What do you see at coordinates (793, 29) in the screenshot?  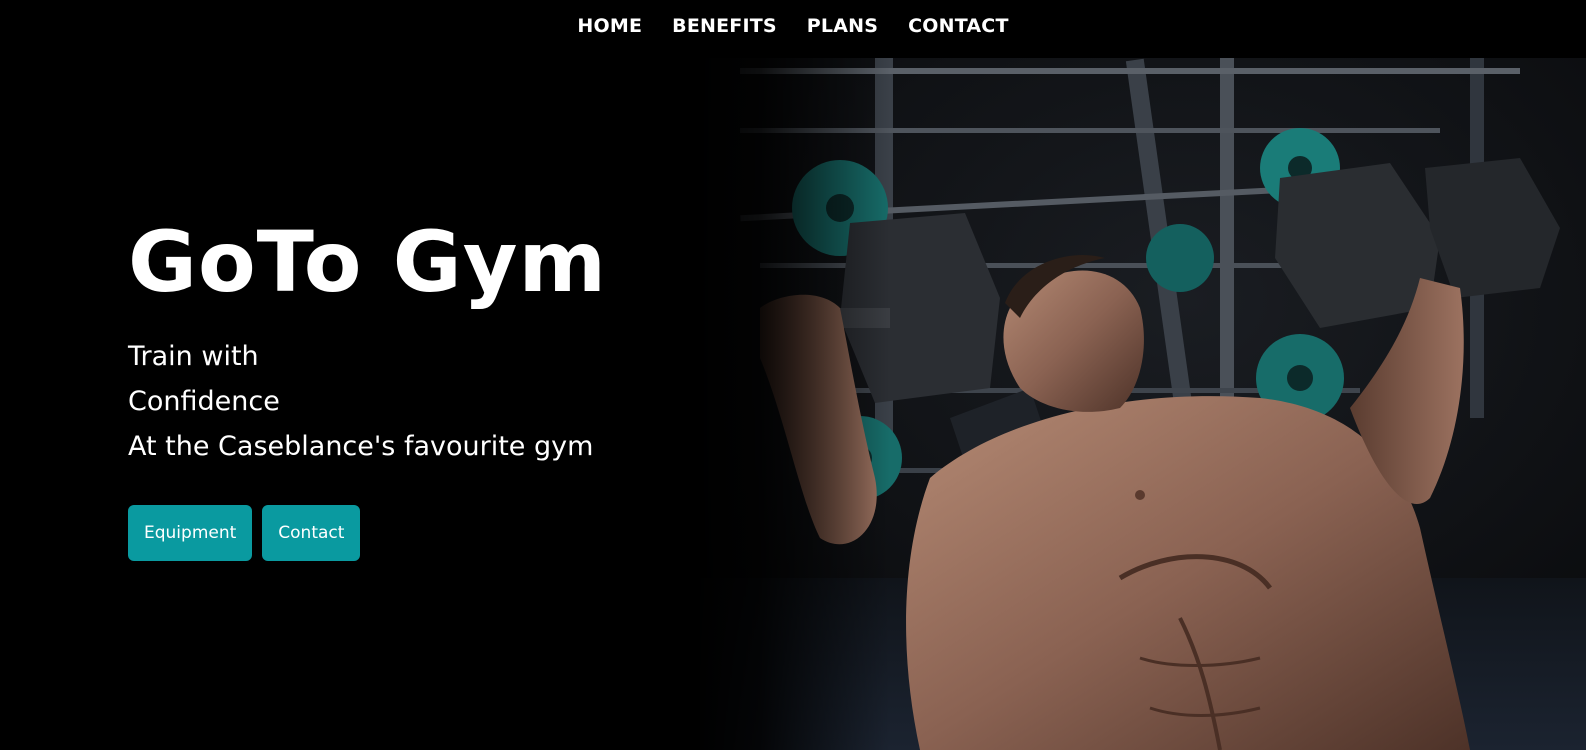 I see `top-navigation: HOME BENEFITS PLANS CONTACT` at bounding box center [793, 29].